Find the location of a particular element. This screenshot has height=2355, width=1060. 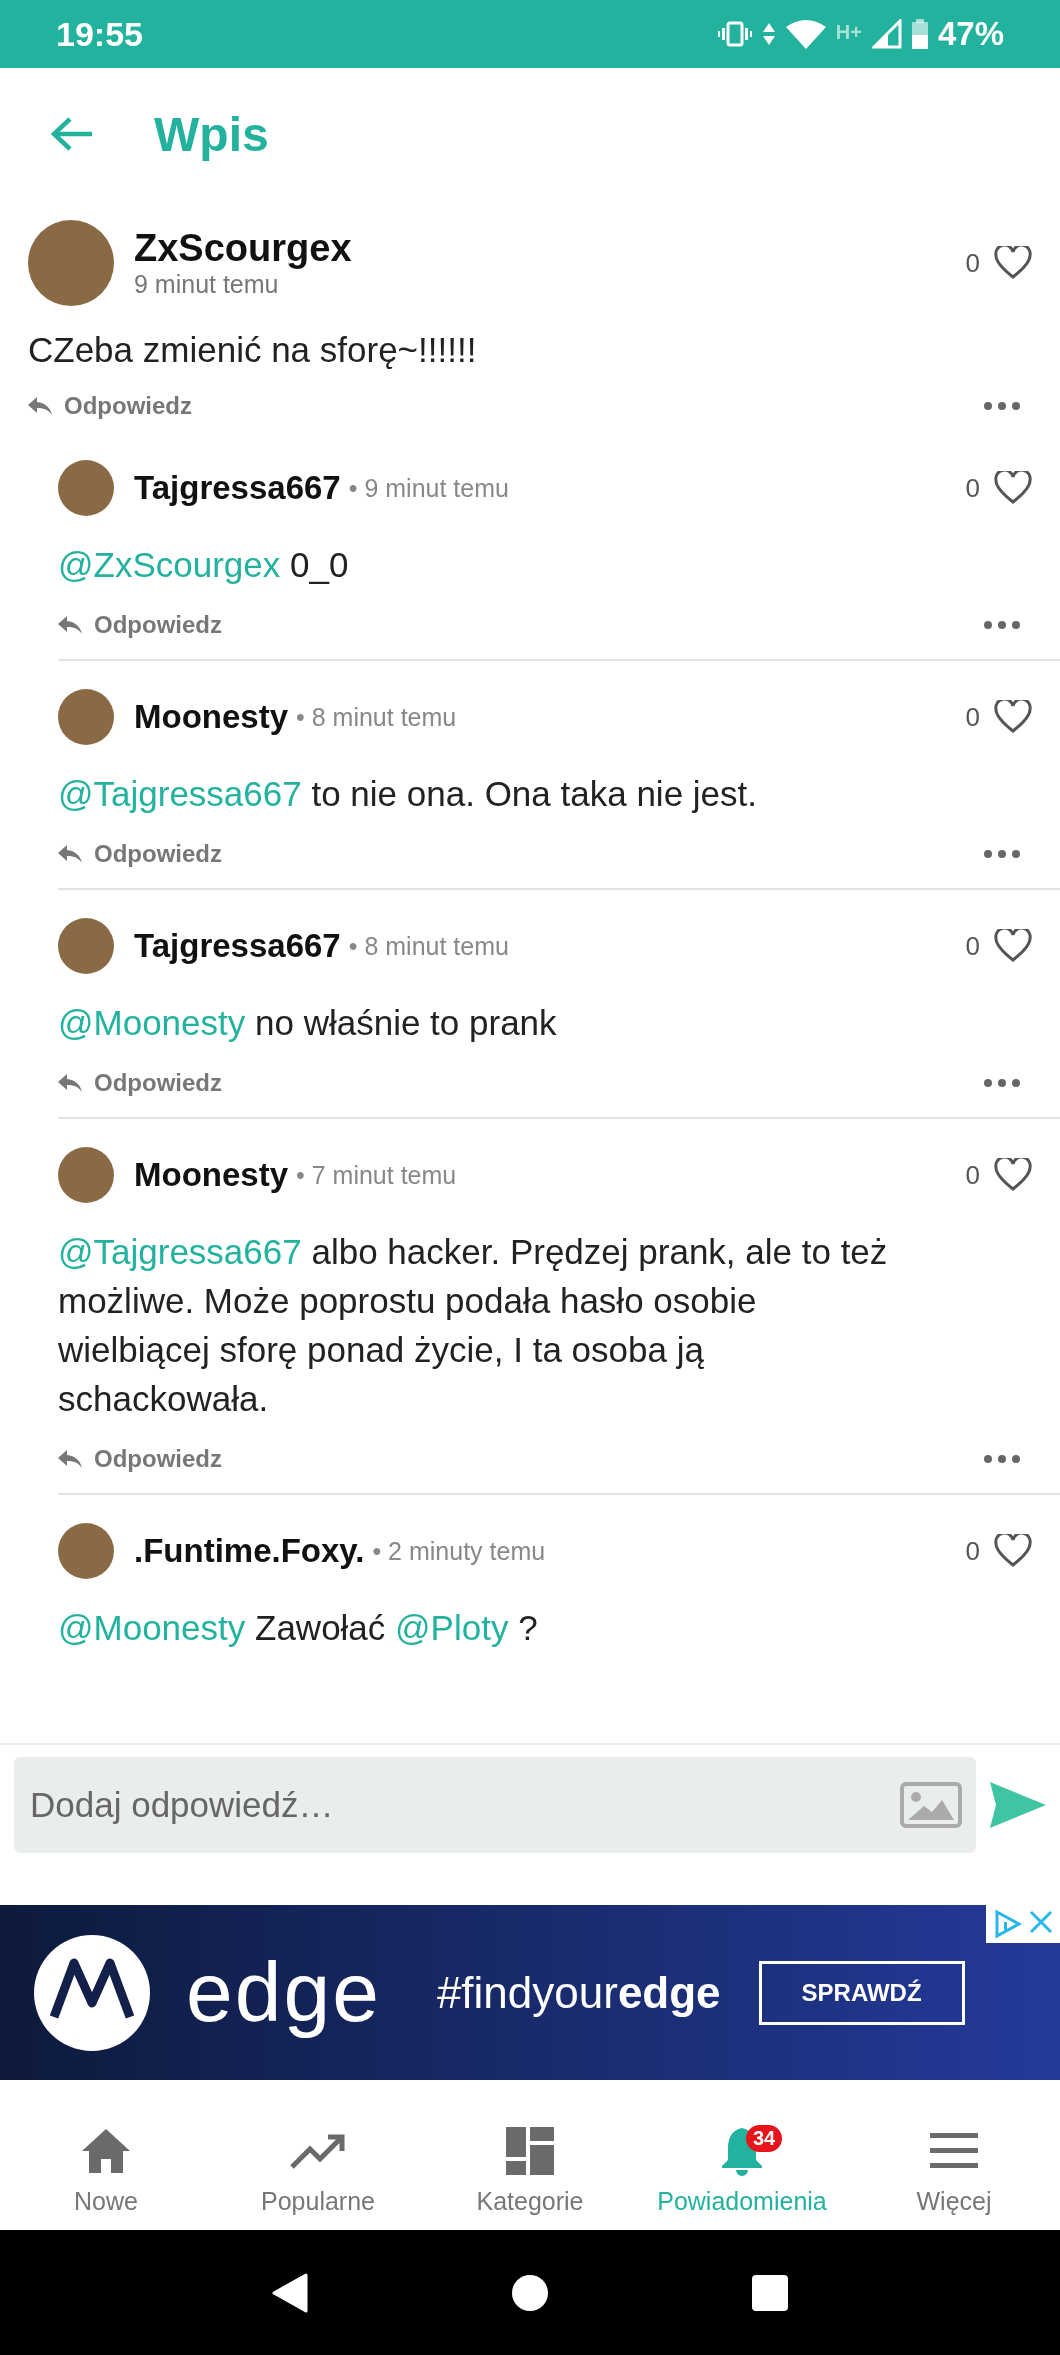

ad-banner: edge #findyouredge SPRAWDŹ is located at coordinates (530, 1992).